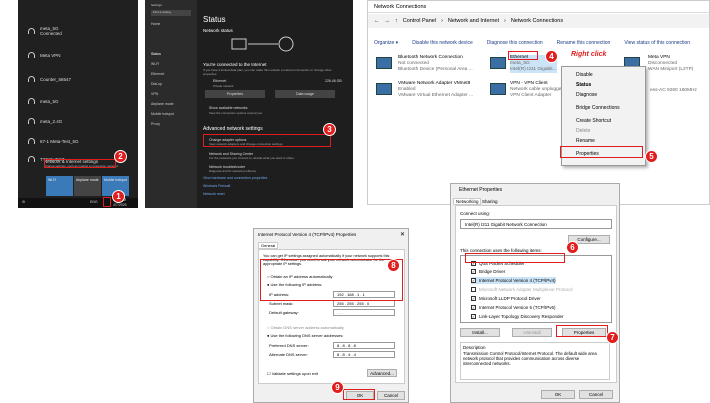 This screenshot has height=403, width=710. I want to click on wifi-tile: Wi-Fi, so click(59, 186).